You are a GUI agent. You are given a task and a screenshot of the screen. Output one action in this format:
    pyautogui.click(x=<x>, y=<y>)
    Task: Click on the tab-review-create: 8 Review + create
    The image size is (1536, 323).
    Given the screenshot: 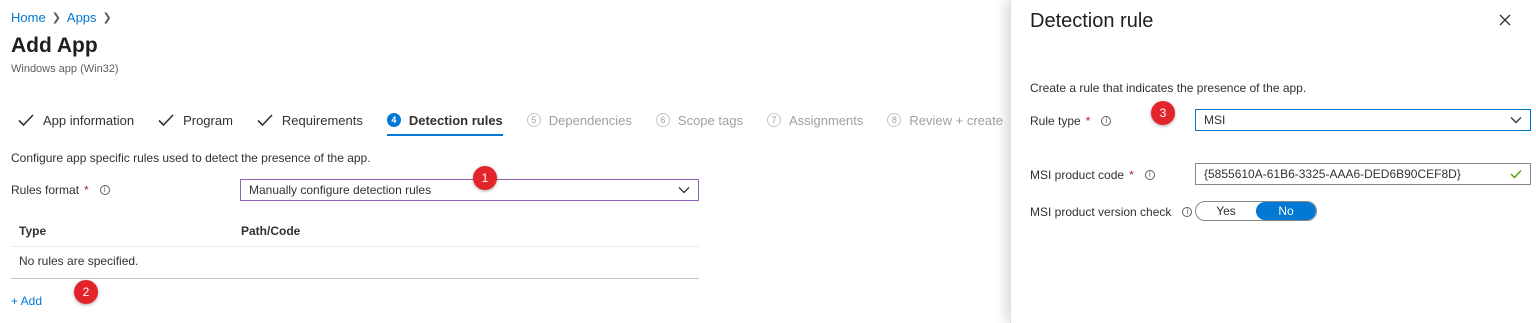 What is the action you would take?
    pyautogui.click(x=945, y=120)
    